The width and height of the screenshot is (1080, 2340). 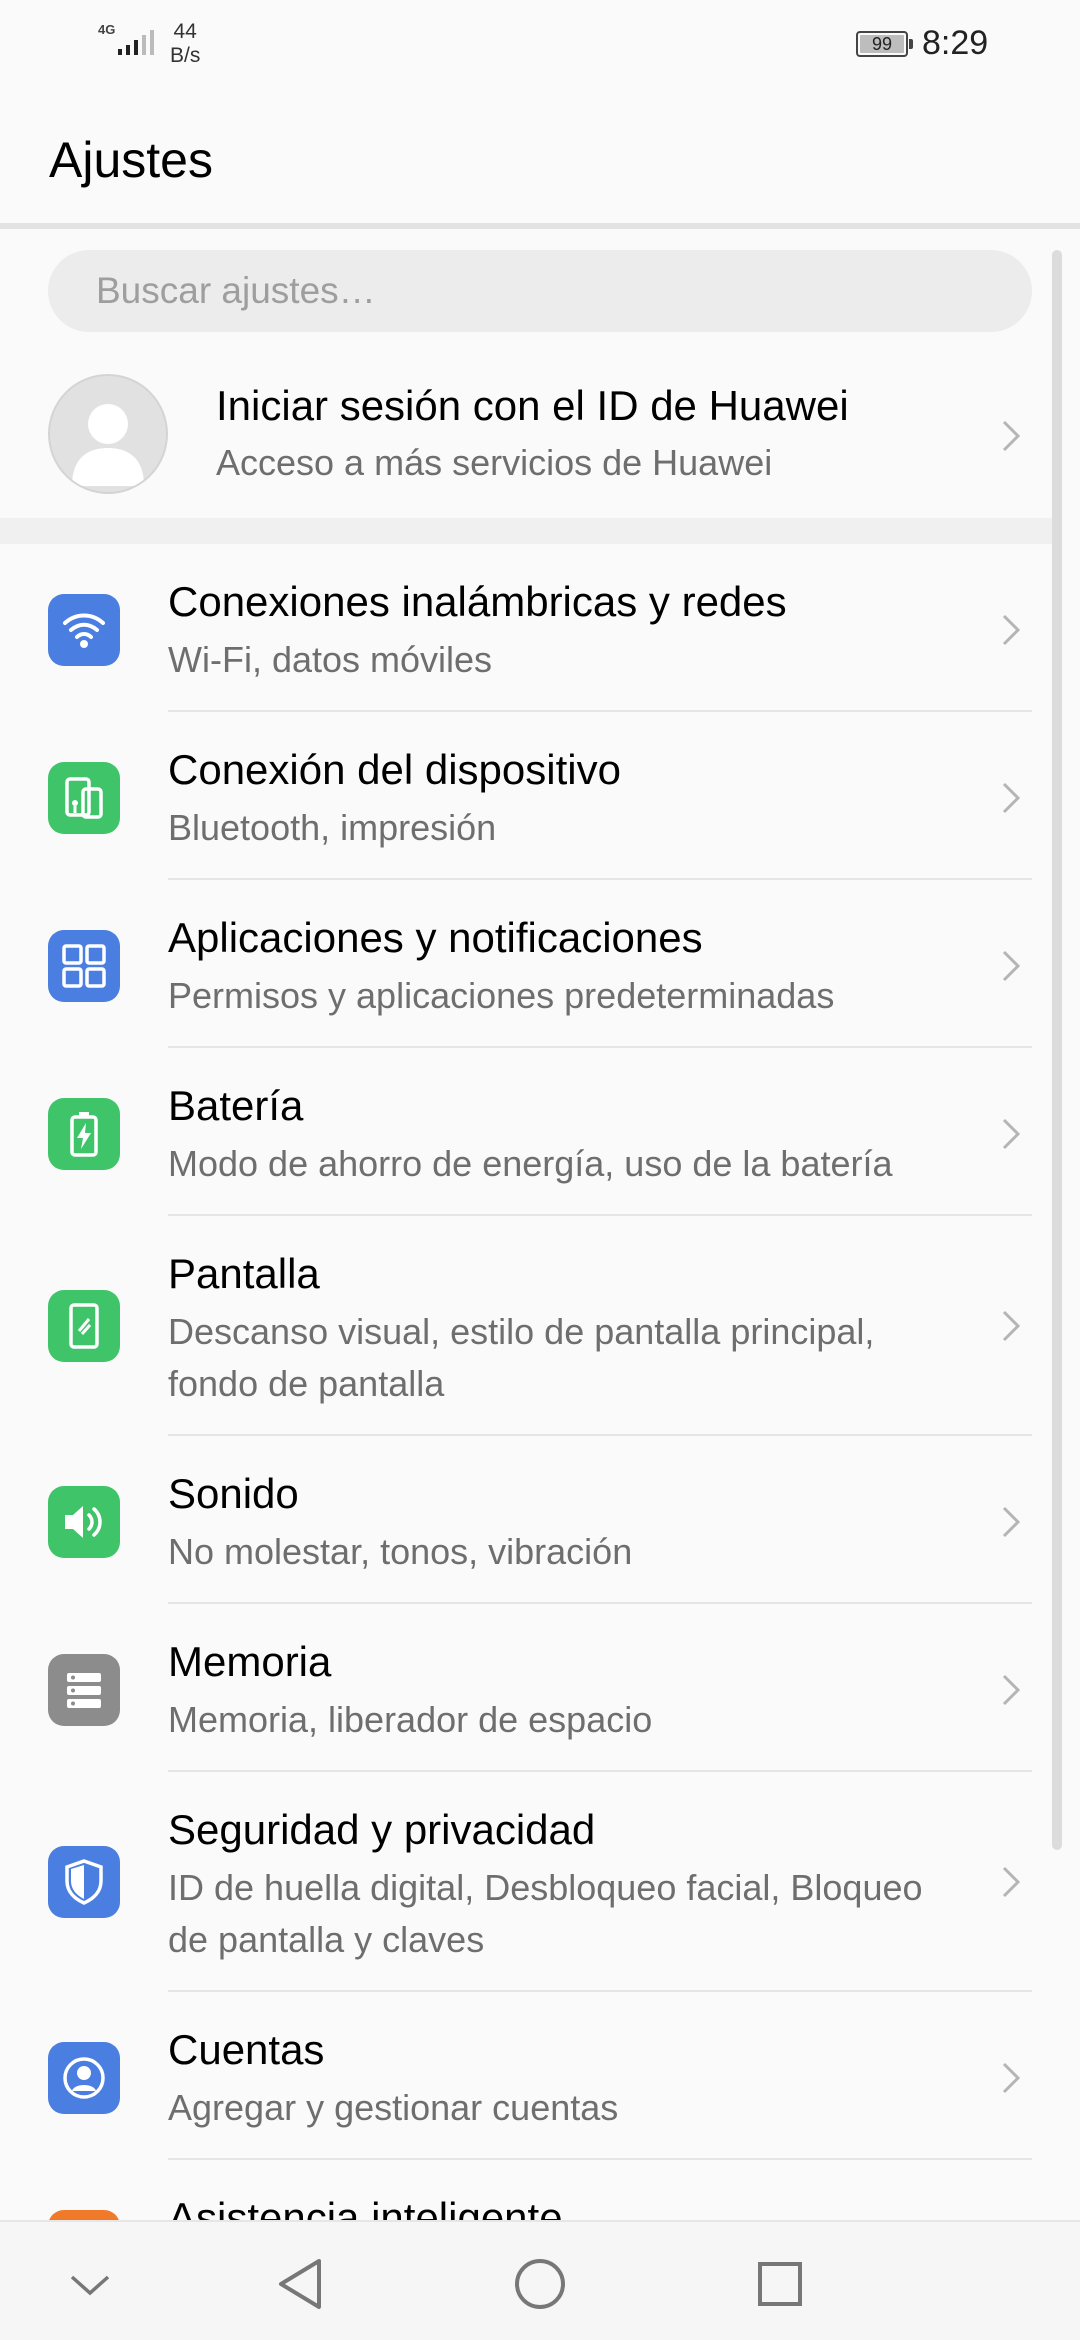 What do you see at coordinates (494, 462) in the screenshot?
I see `account-subtitle: Acceso a más servicios de Huawei` at bounding box center [494, 462].